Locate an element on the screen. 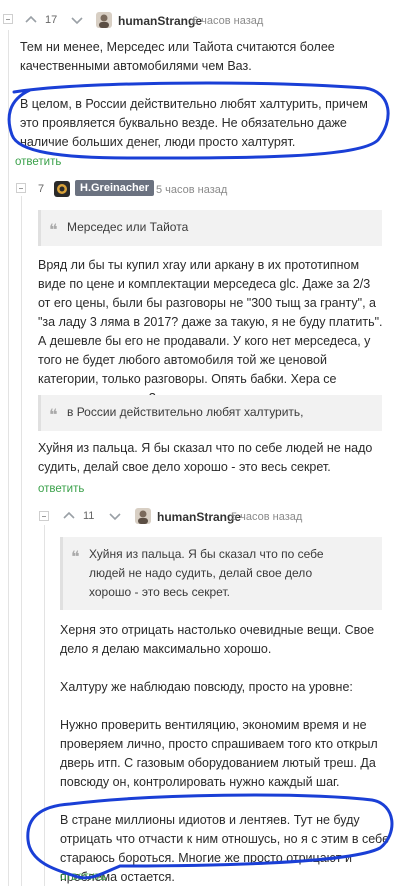  comment-time: 6 часов назад is located at coordinates (228, 21).